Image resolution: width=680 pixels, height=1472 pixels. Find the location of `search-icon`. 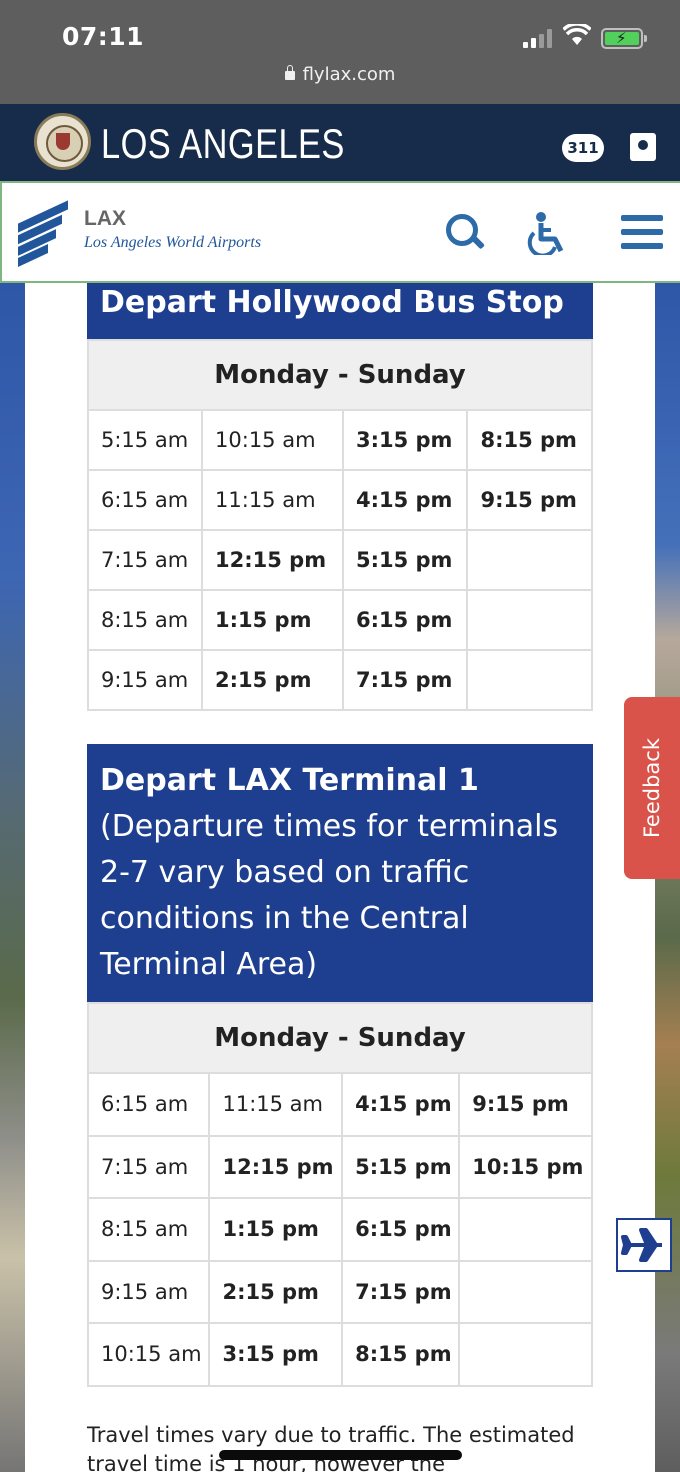

search-icon is located at coordinates (465, 234).